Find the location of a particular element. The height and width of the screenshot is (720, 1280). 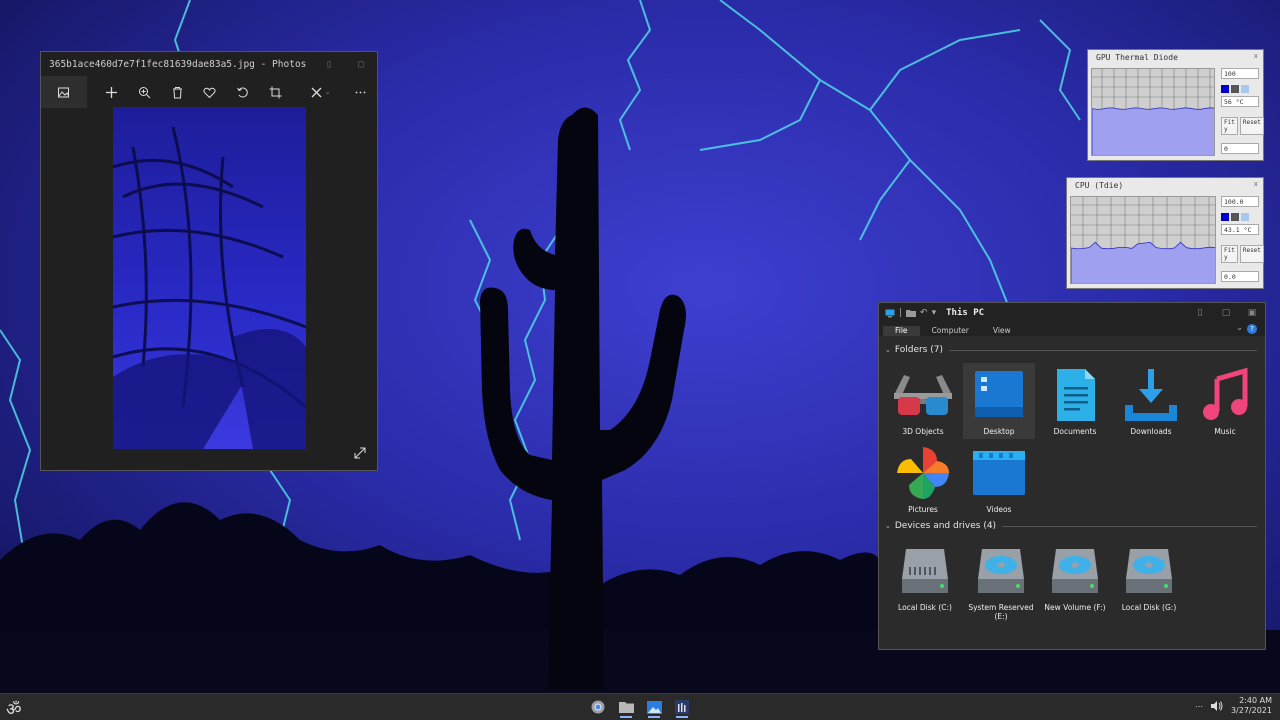

tab-view: View is located at coordinates (1002, 331).